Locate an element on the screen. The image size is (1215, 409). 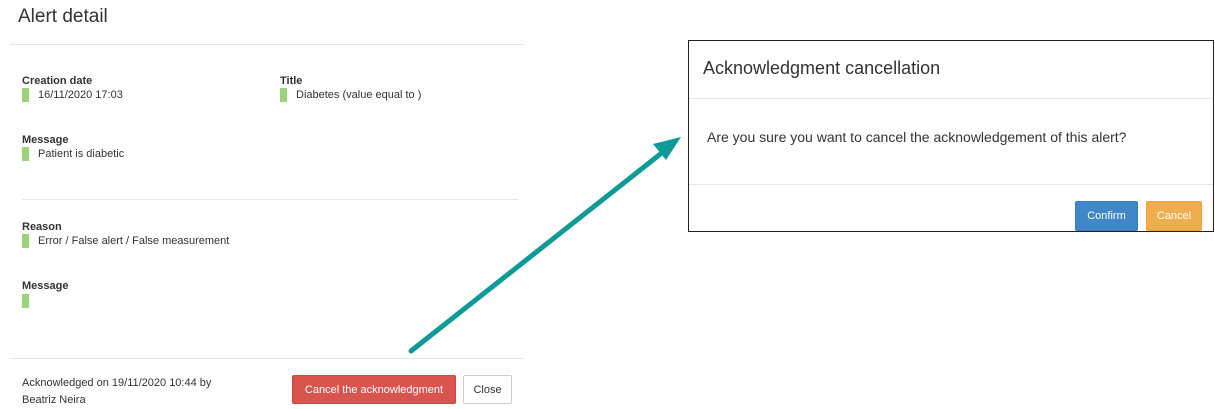
creation-date-label: Creation date is located at coordinates (57, 81).